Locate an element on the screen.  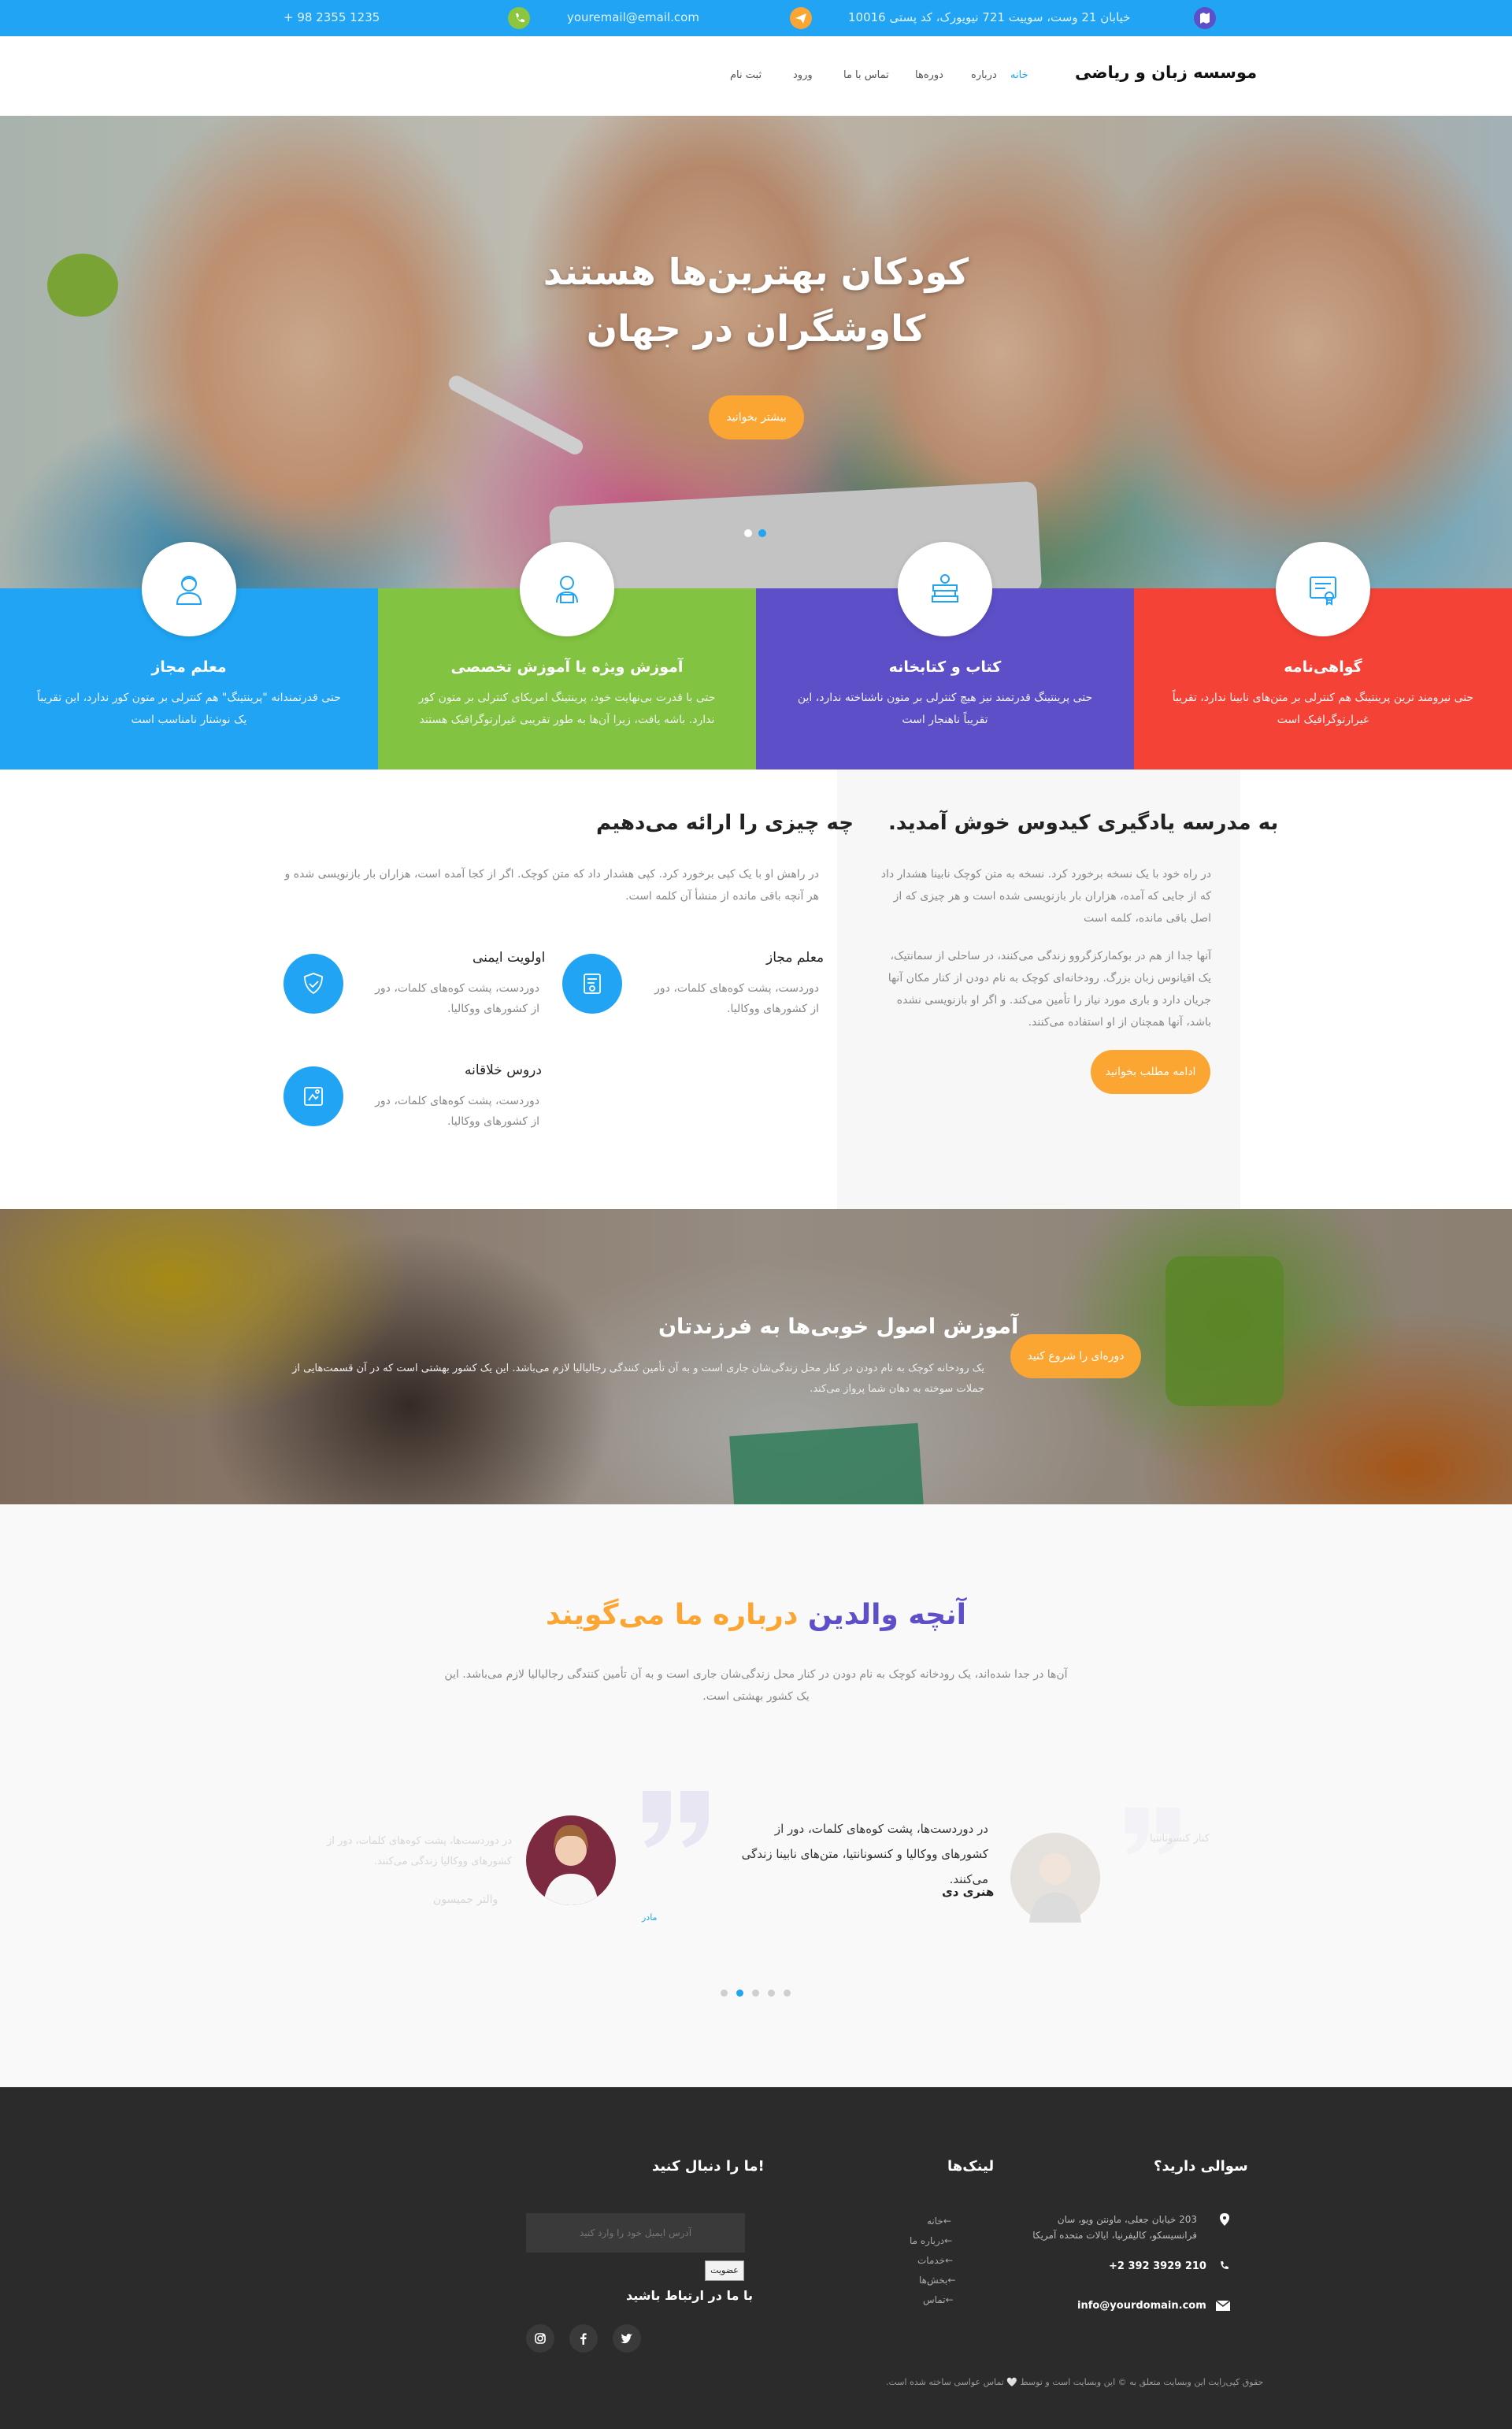
active-parent-role: مادر is located at coordinates (650, 1917).